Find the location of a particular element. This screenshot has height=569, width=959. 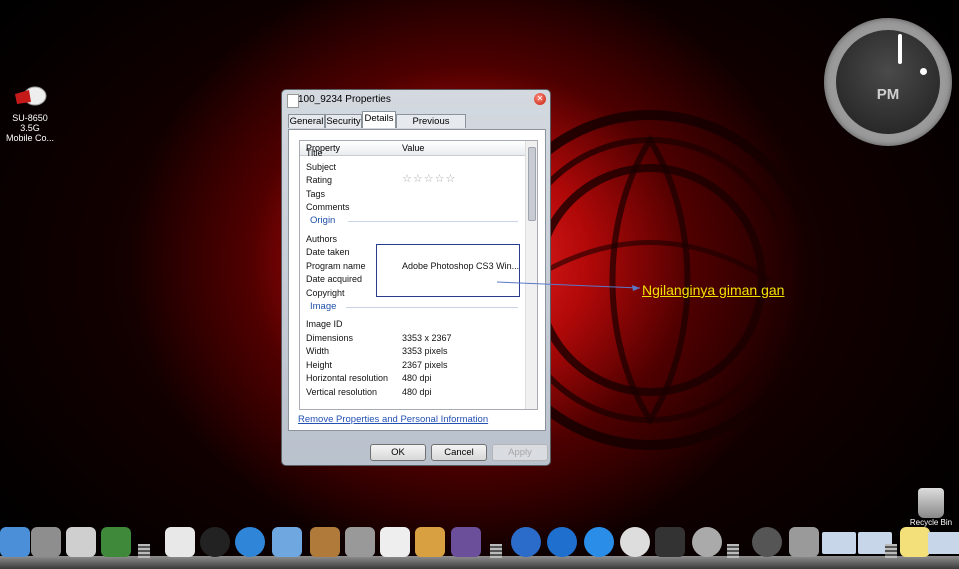

dialog-title: 100_9234 Properties is located at coordinates (344, 99).